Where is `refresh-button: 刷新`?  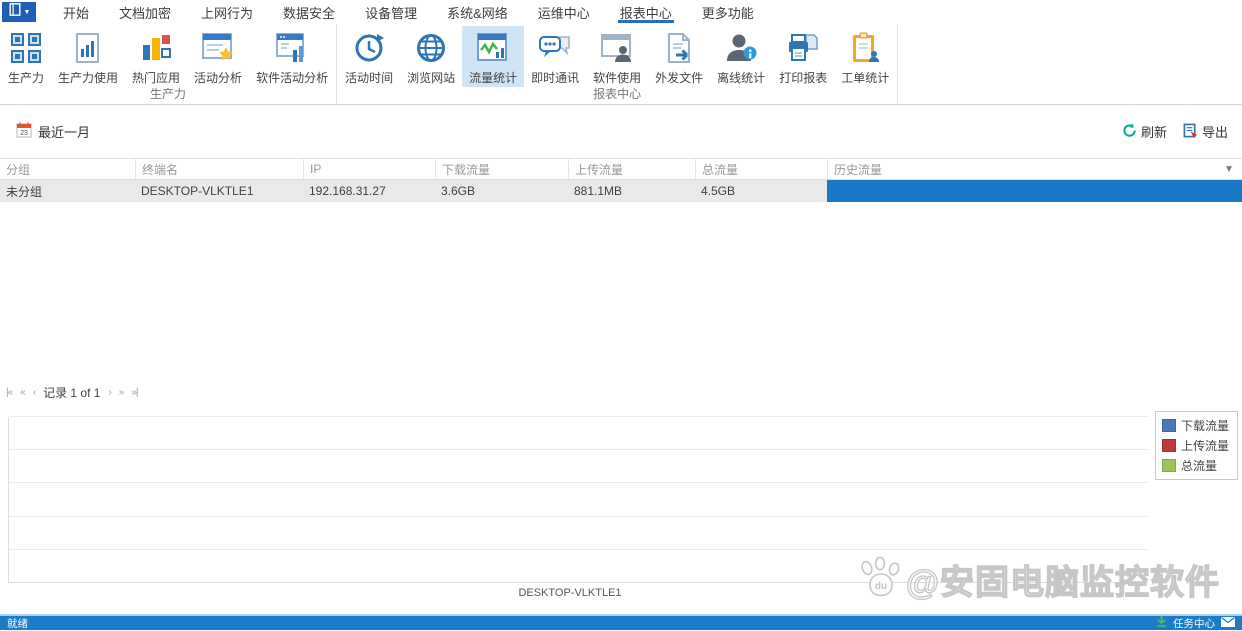 refresh-button: 刷新 is located at coordinates (1144, 131).